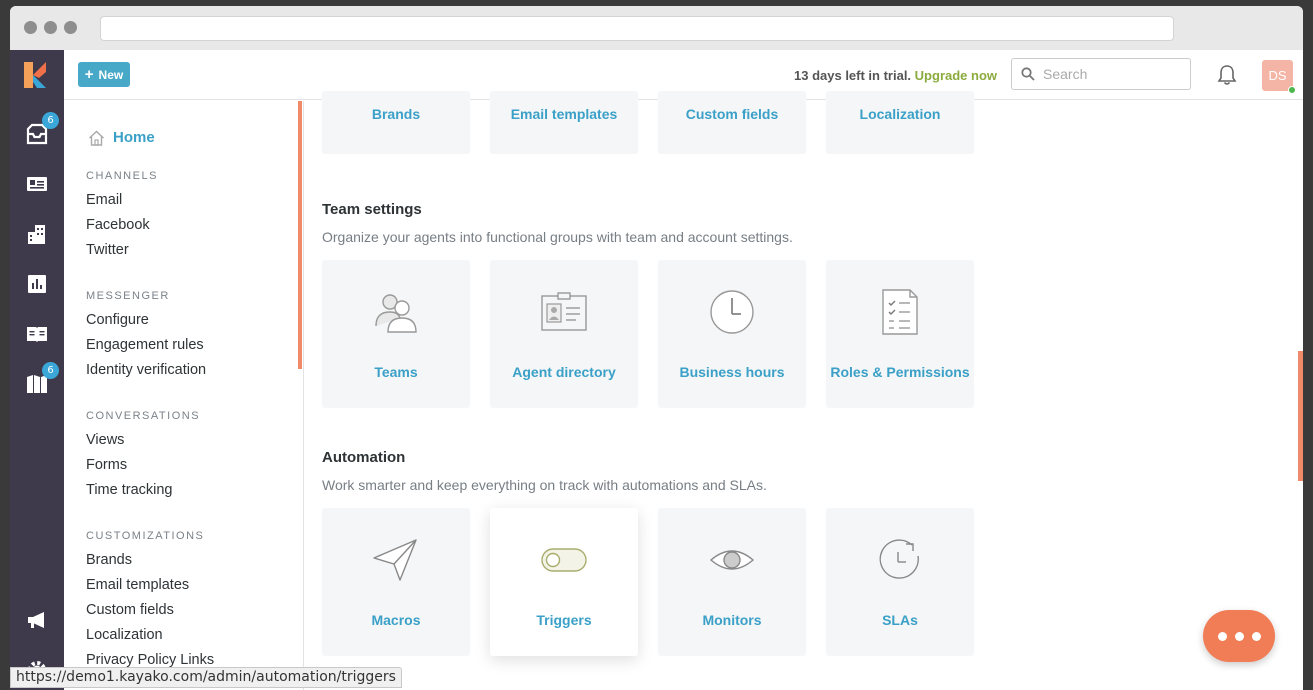 This screenshot has height=690, width=1313. Describe the element at coordinates (1227, 75) in the screenshot. I see `bell-icon` at that location.